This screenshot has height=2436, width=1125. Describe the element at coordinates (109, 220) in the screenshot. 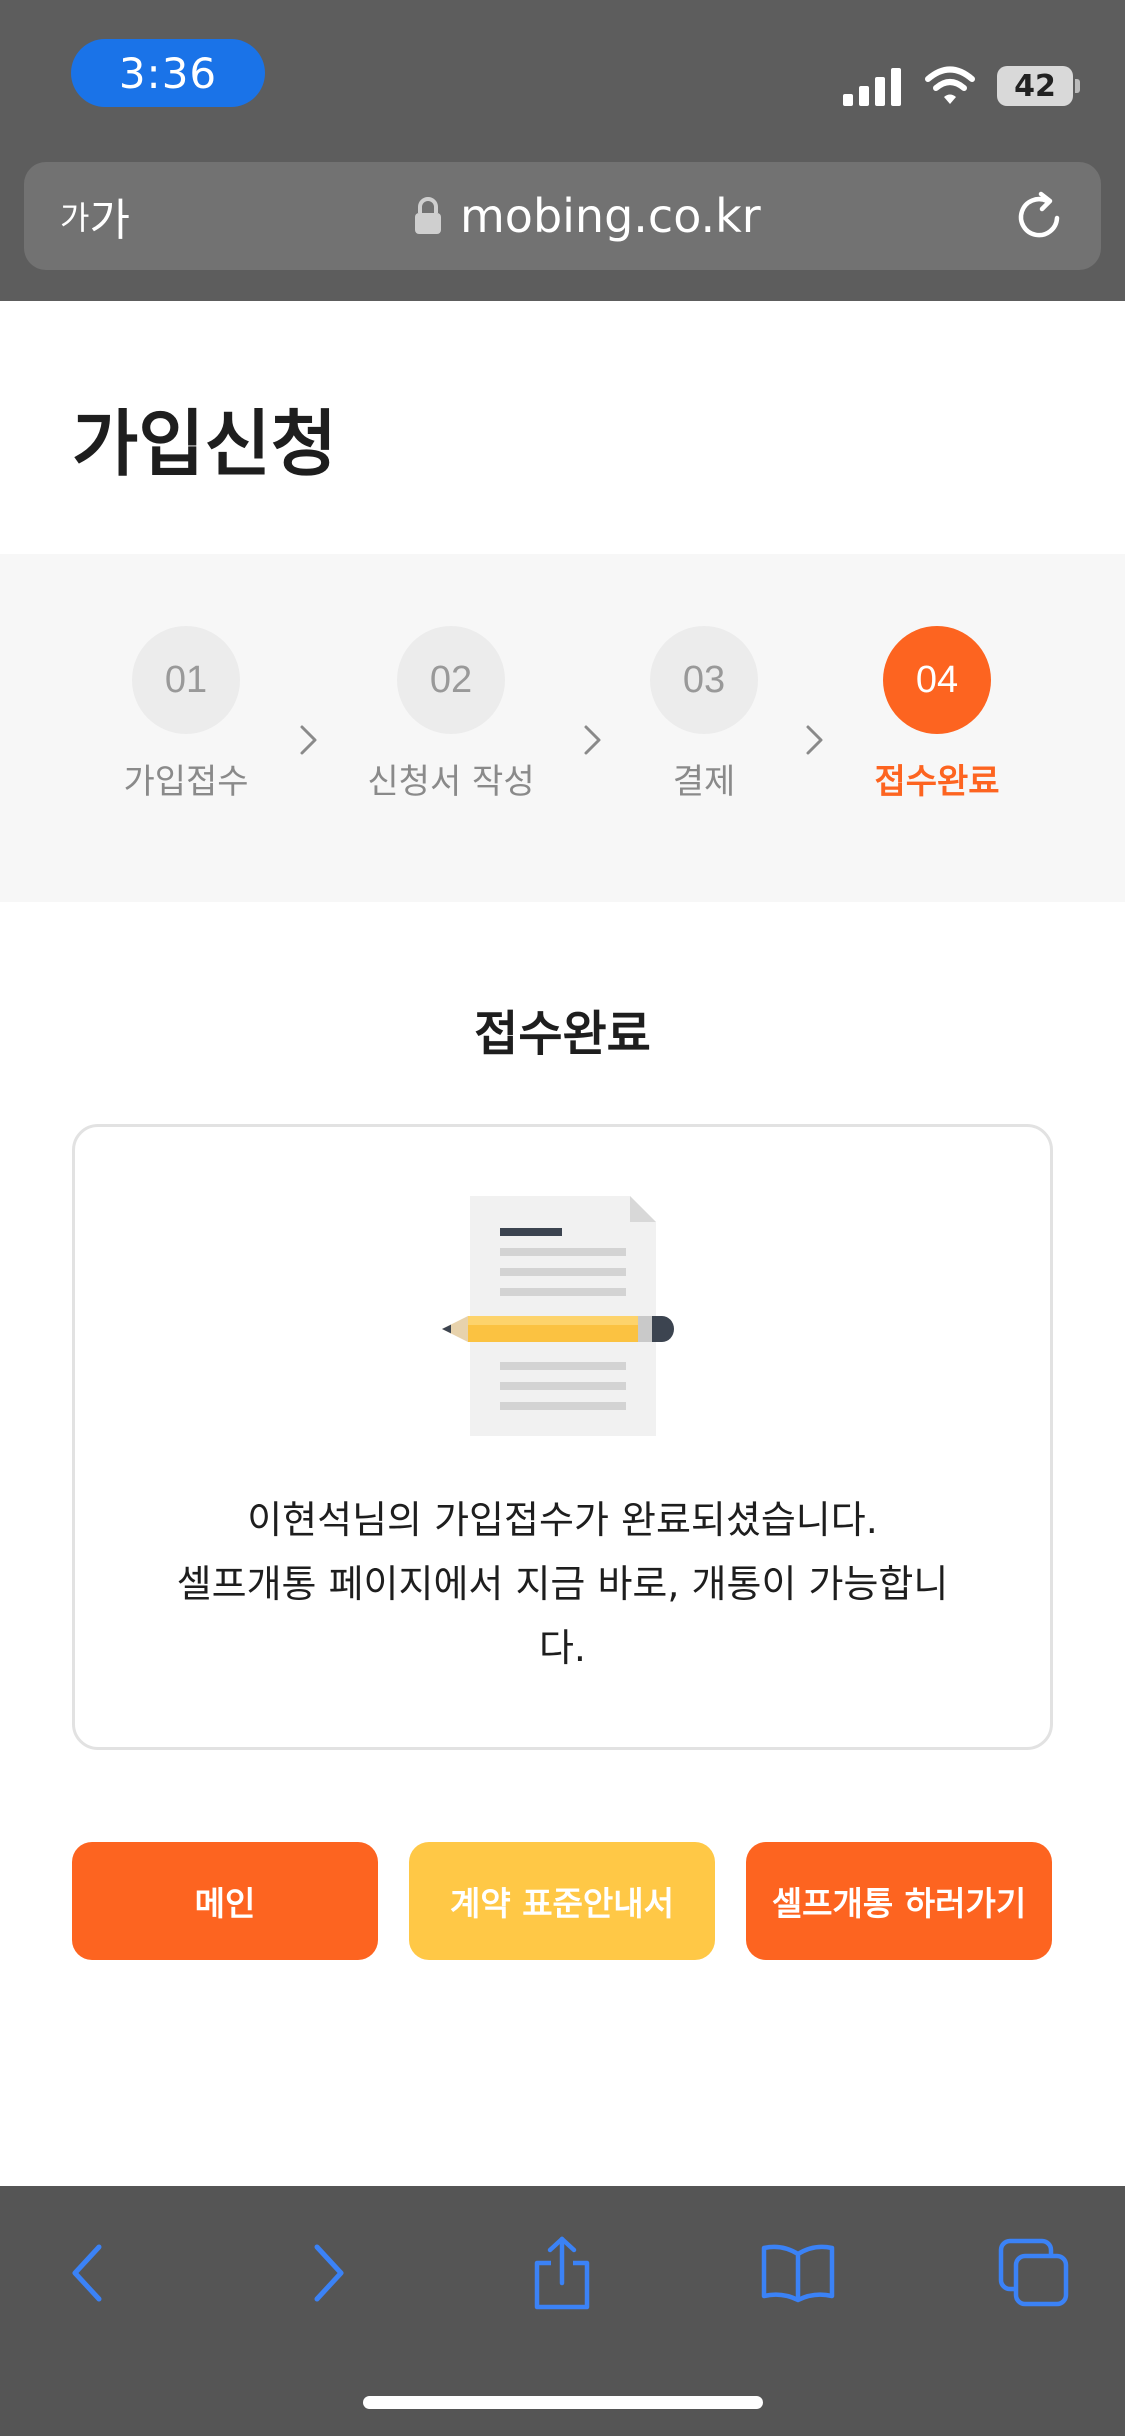

I see `text-size-large-glyph: 가` at that location.